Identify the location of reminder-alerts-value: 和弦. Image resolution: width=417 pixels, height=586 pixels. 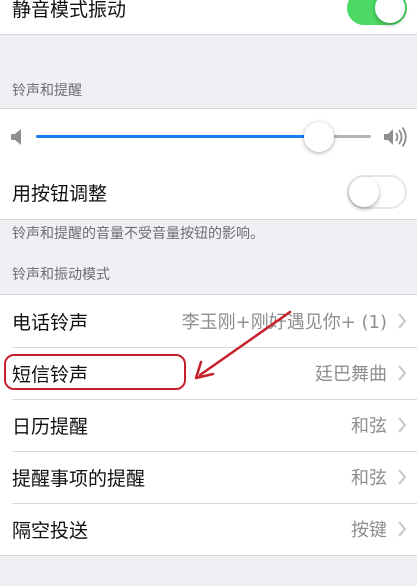
(369, 478).